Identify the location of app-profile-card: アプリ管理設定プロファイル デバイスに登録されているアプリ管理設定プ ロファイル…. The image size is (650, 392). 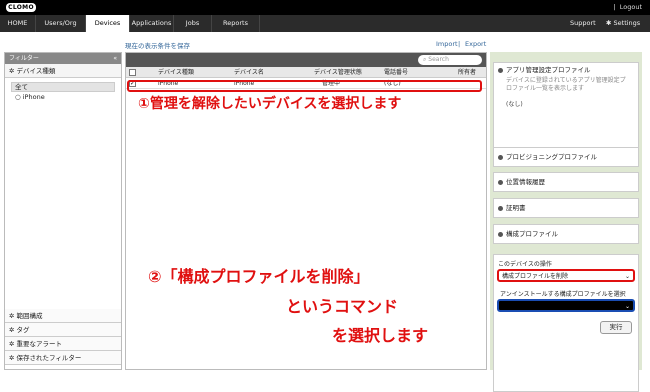
(566, 106).